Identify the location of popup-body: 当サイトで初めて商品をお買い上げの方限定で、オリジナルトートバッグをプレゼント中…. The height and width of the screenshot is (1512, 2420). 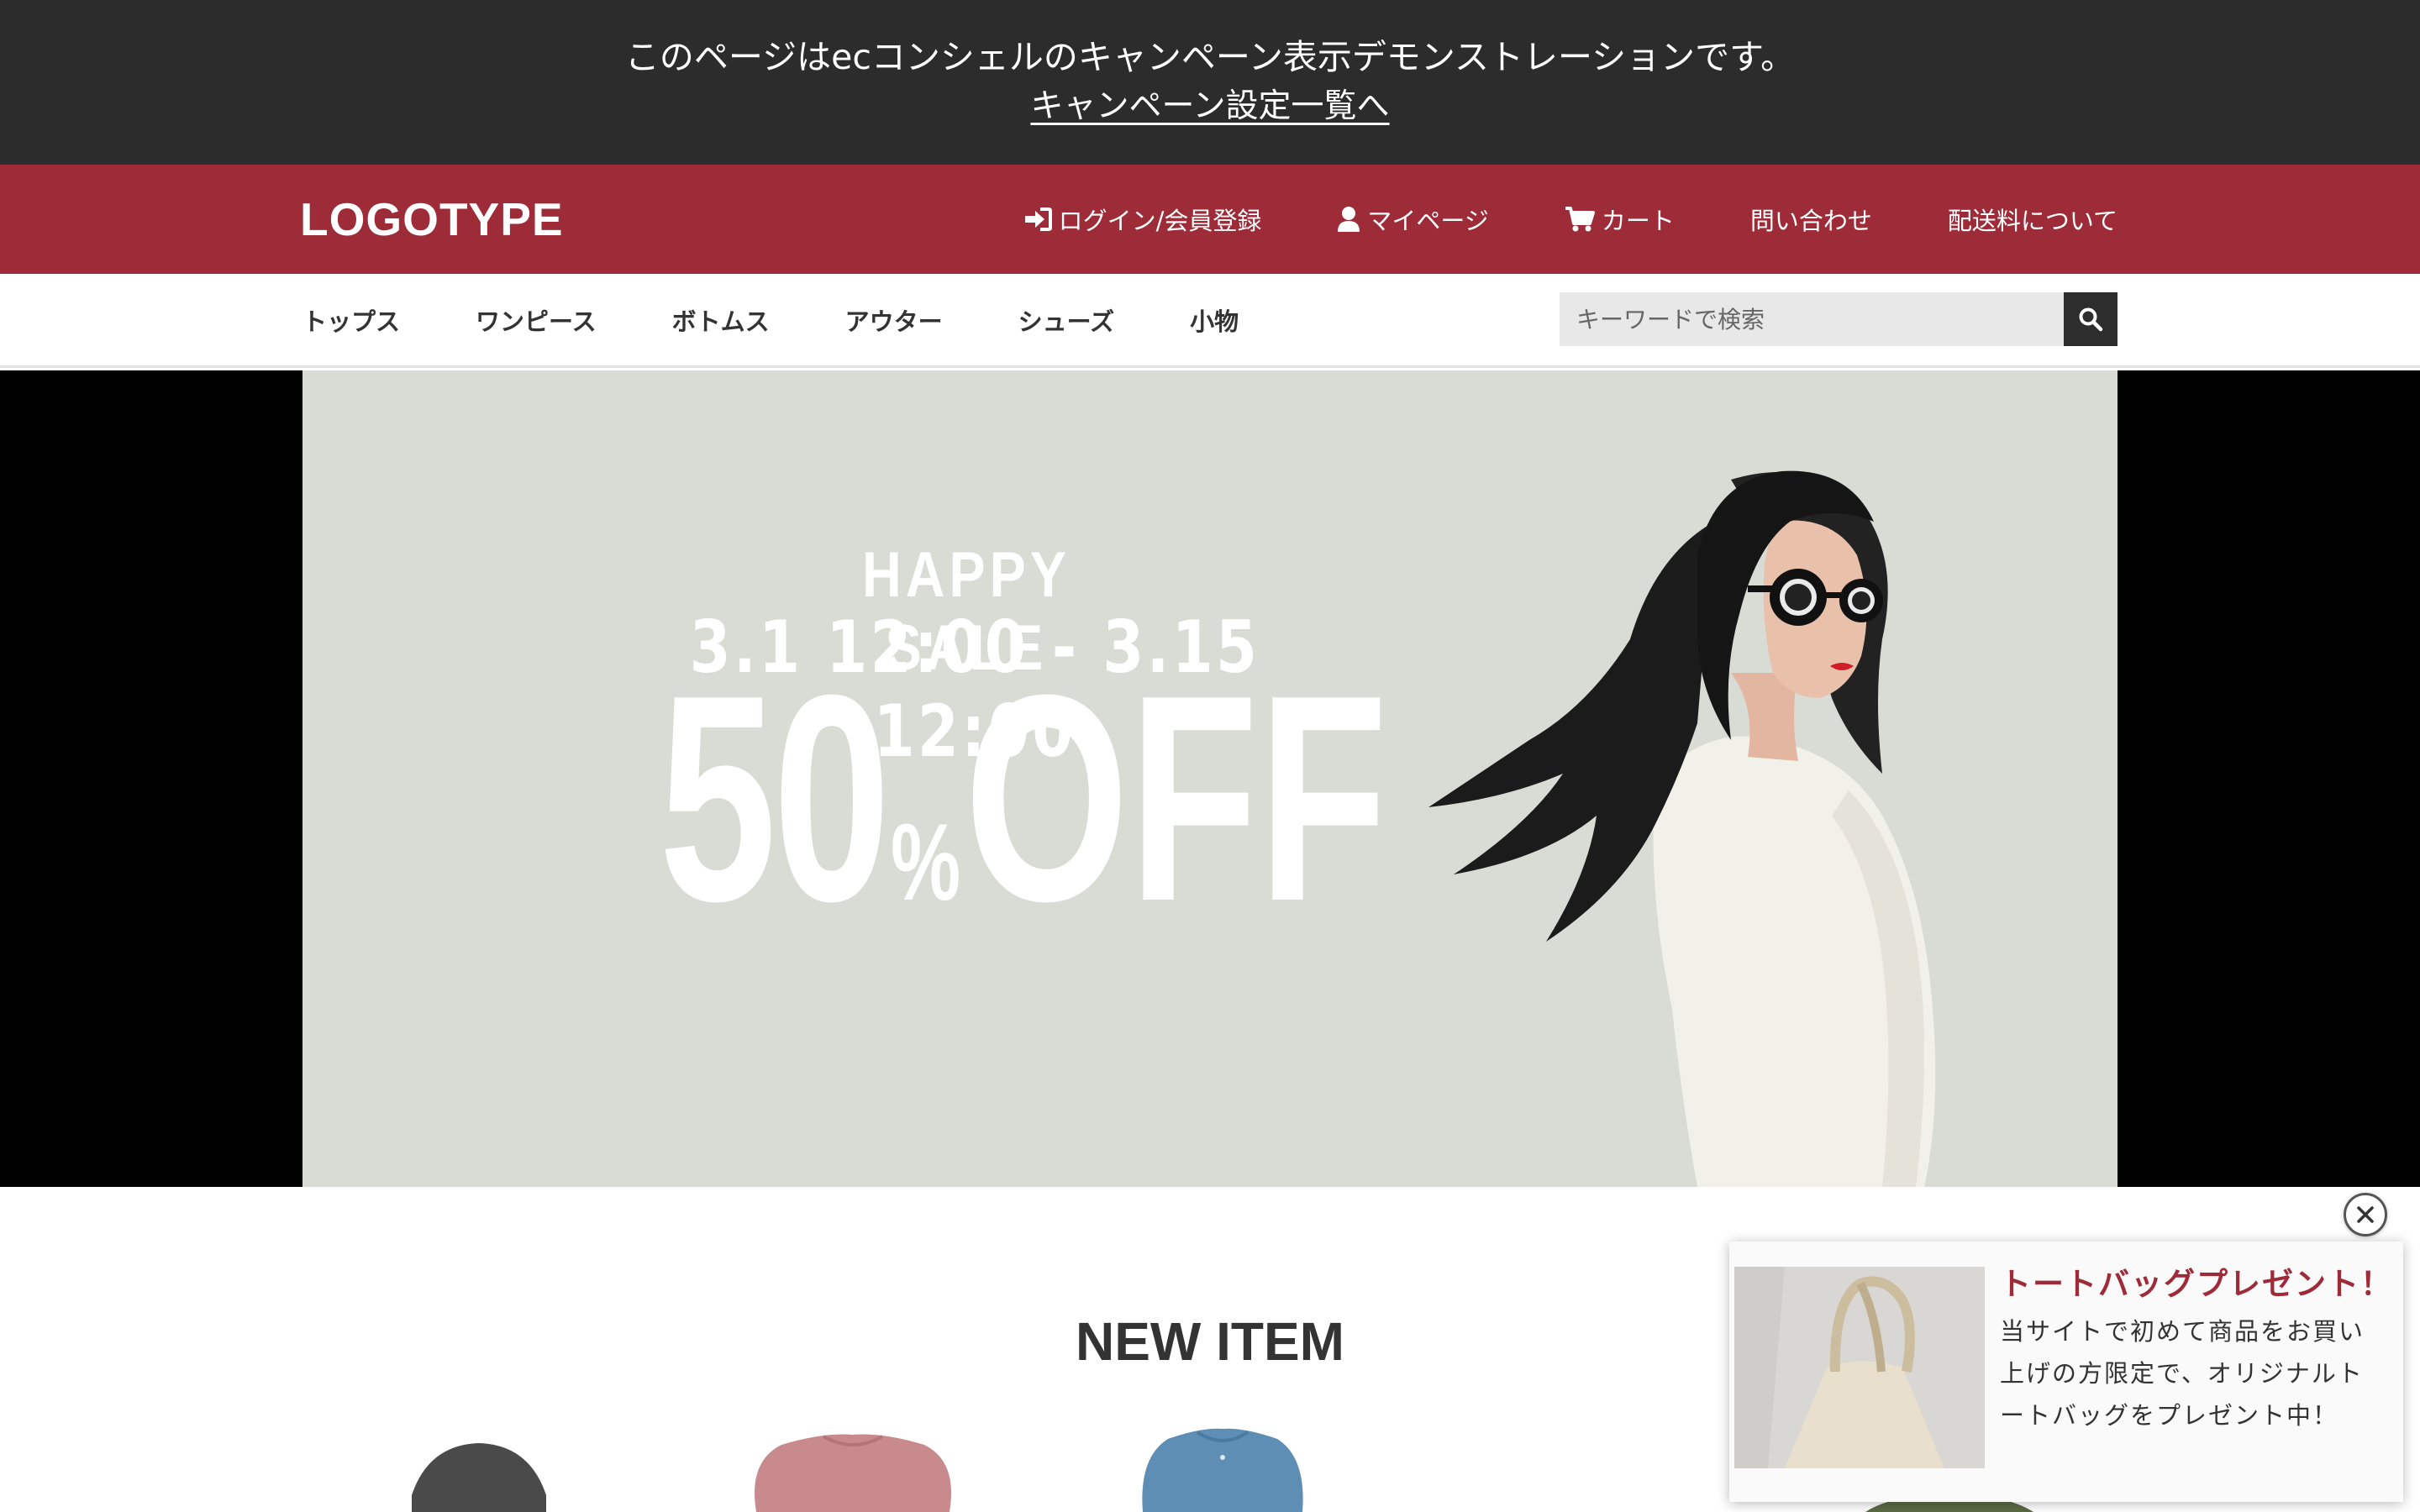
(2182, 1373).